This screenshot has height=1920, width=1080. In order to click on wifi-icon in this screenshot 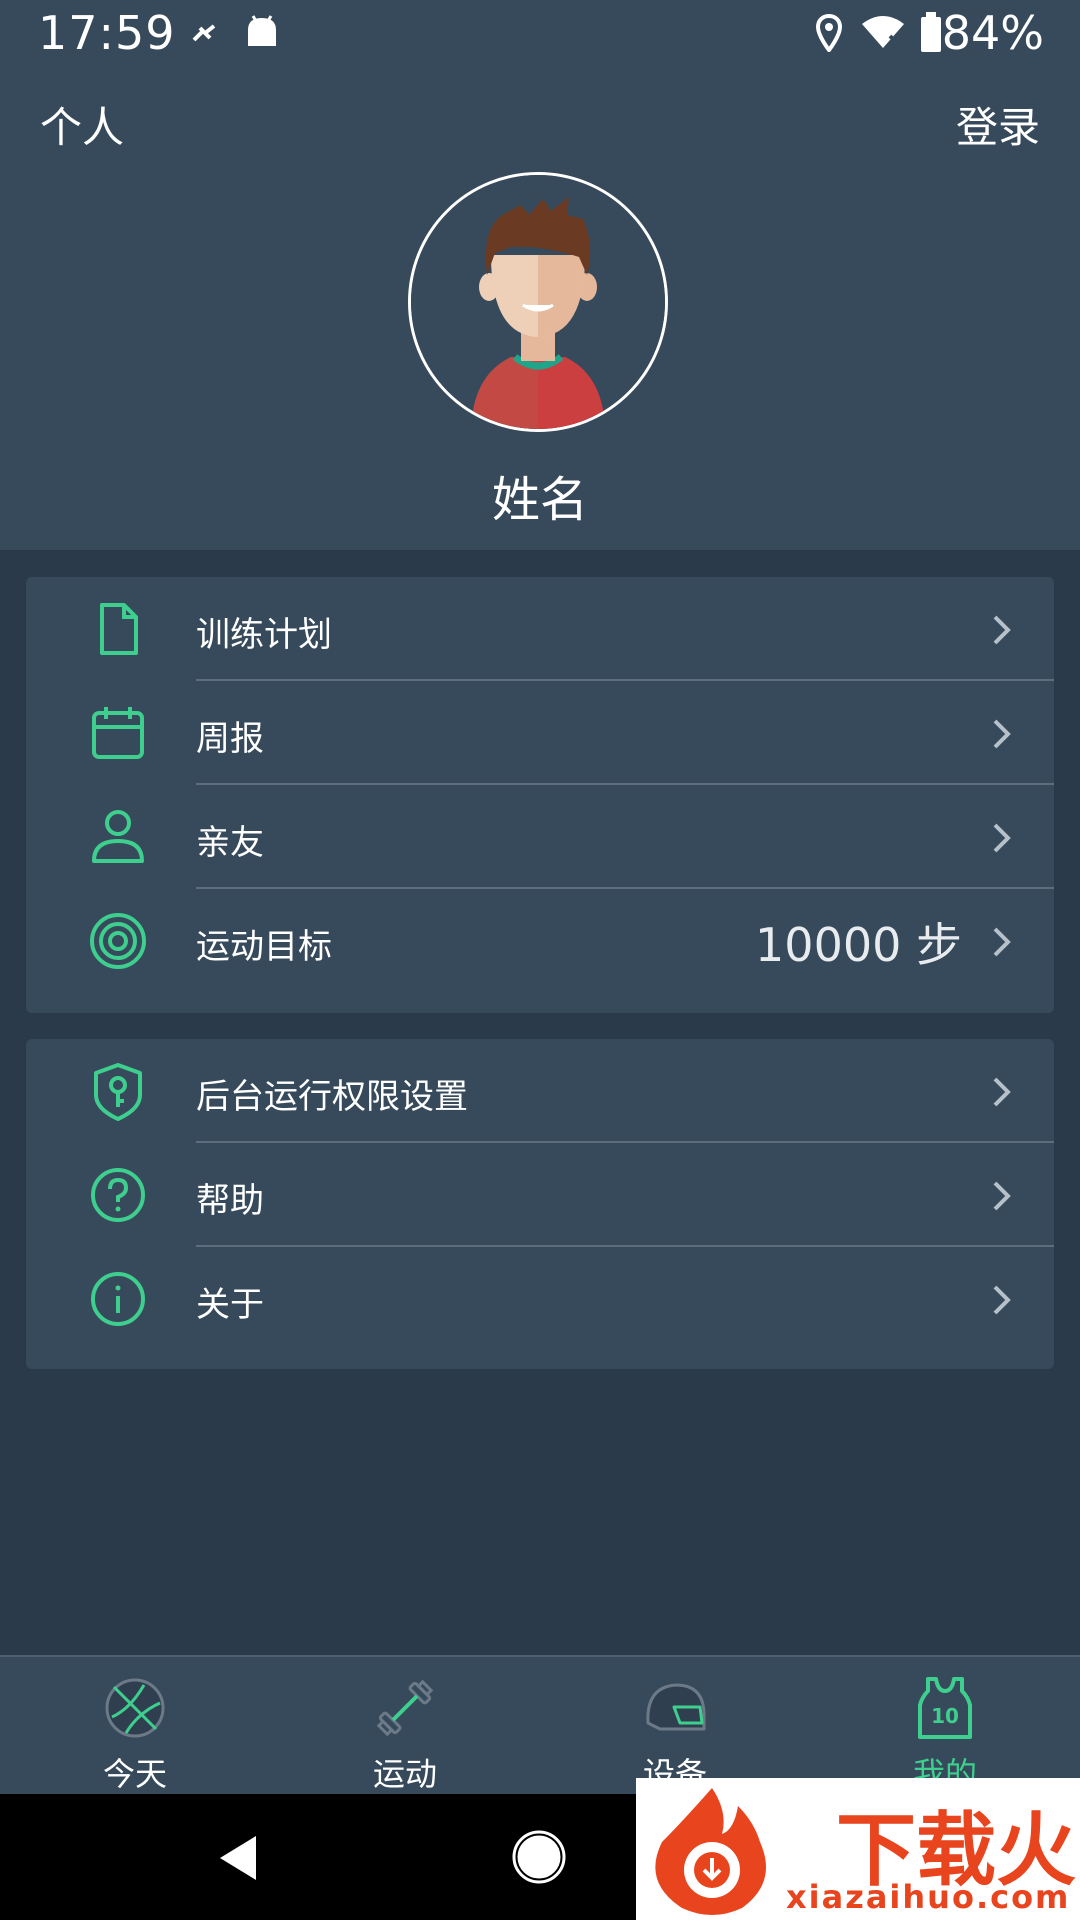, I will do `click(883, 33)`.